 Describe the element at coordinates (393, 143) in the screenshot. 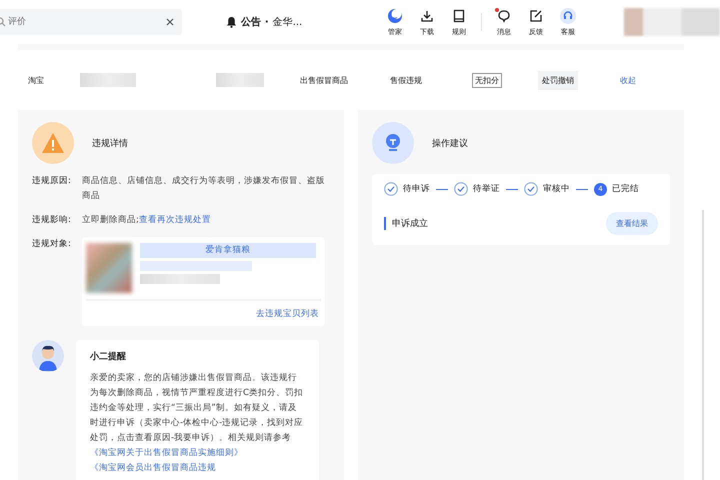

I see `lightbulb-icon` at that location.